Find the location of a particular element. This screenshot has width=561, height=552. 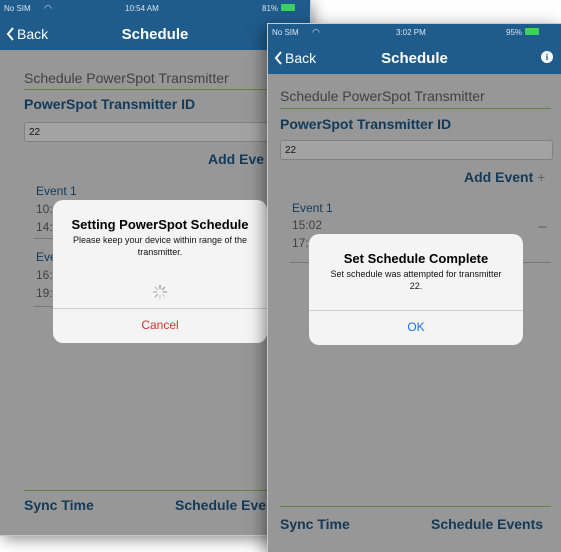

alert-title: Setting PowerSpot Schedule is located at coordinates (160, 224).